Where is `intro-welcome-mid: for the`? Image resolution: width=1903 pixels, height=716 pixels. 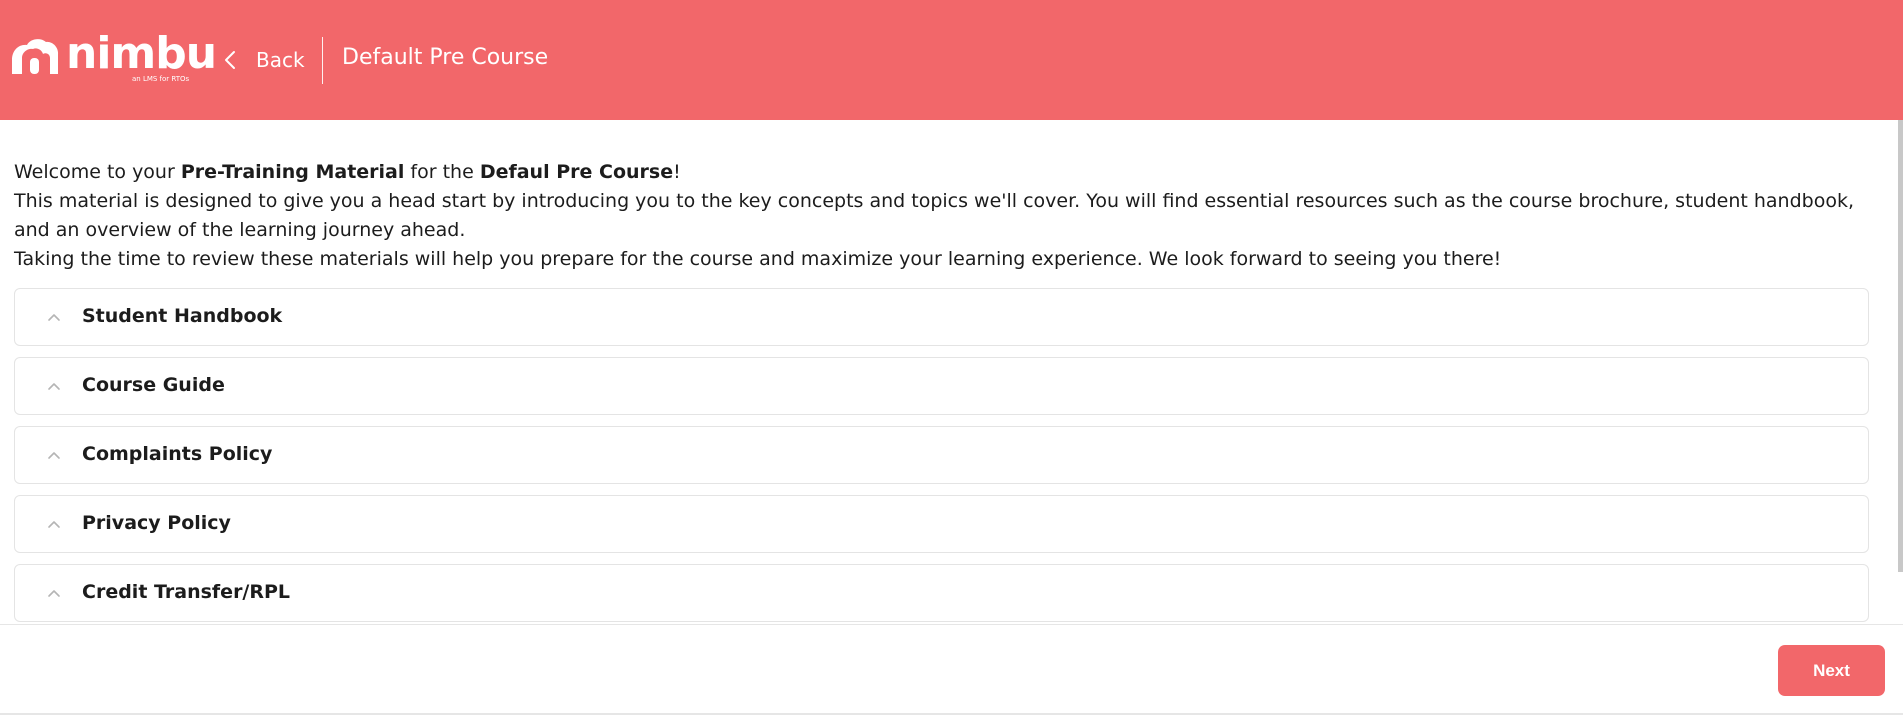 intro-welcome-mid: for the is located at coordinates (442, 172).